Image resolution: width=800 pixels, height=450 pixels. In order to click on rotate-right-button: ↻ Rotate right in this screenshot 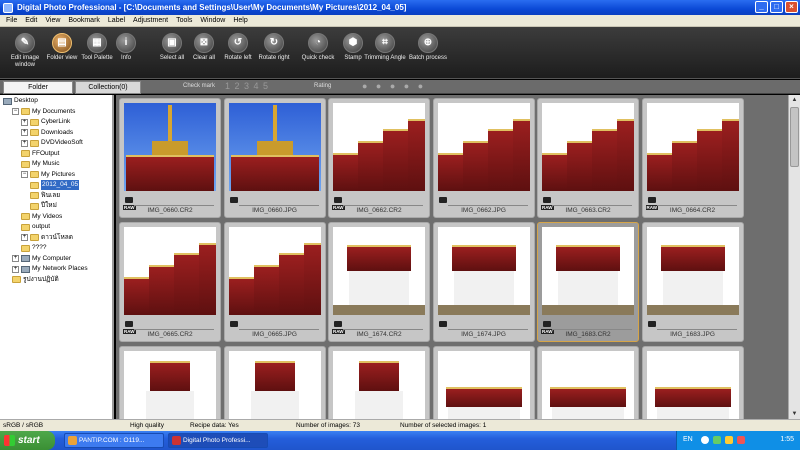, I will do `click(274, 46)`.